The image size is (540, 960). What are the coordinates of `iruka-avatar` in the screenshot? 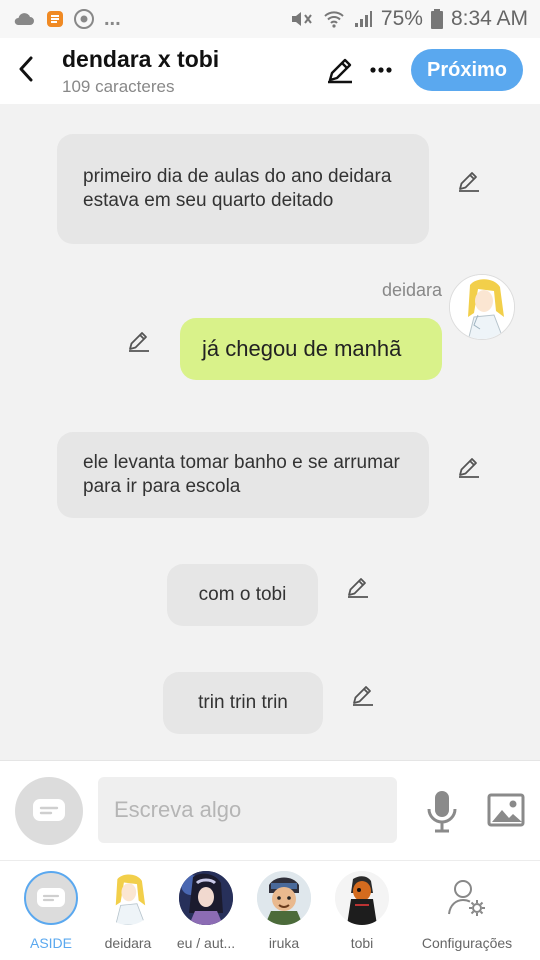 It's located at (284, 898).